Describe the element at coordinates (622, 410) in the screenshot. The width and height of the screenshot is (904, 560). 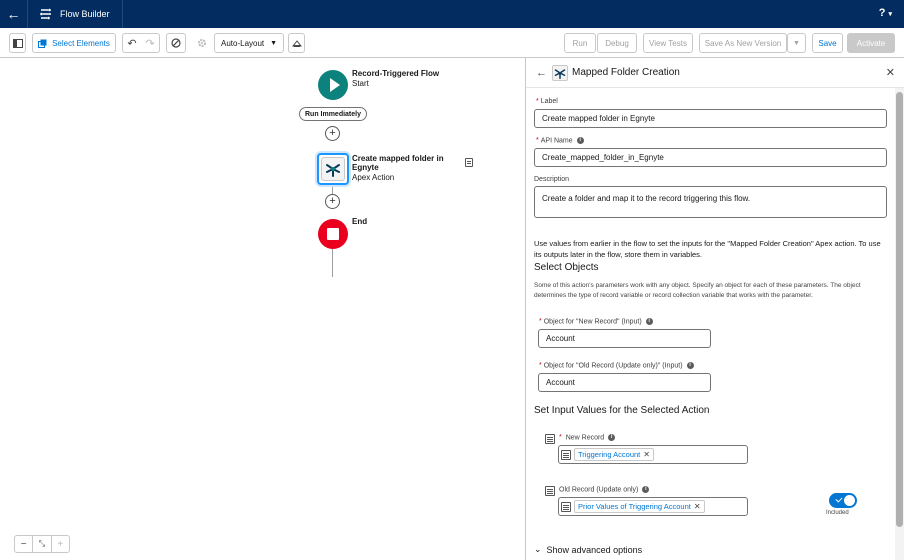
I see `input-values-heading: Set Input Values for the Selected Action` at that location.